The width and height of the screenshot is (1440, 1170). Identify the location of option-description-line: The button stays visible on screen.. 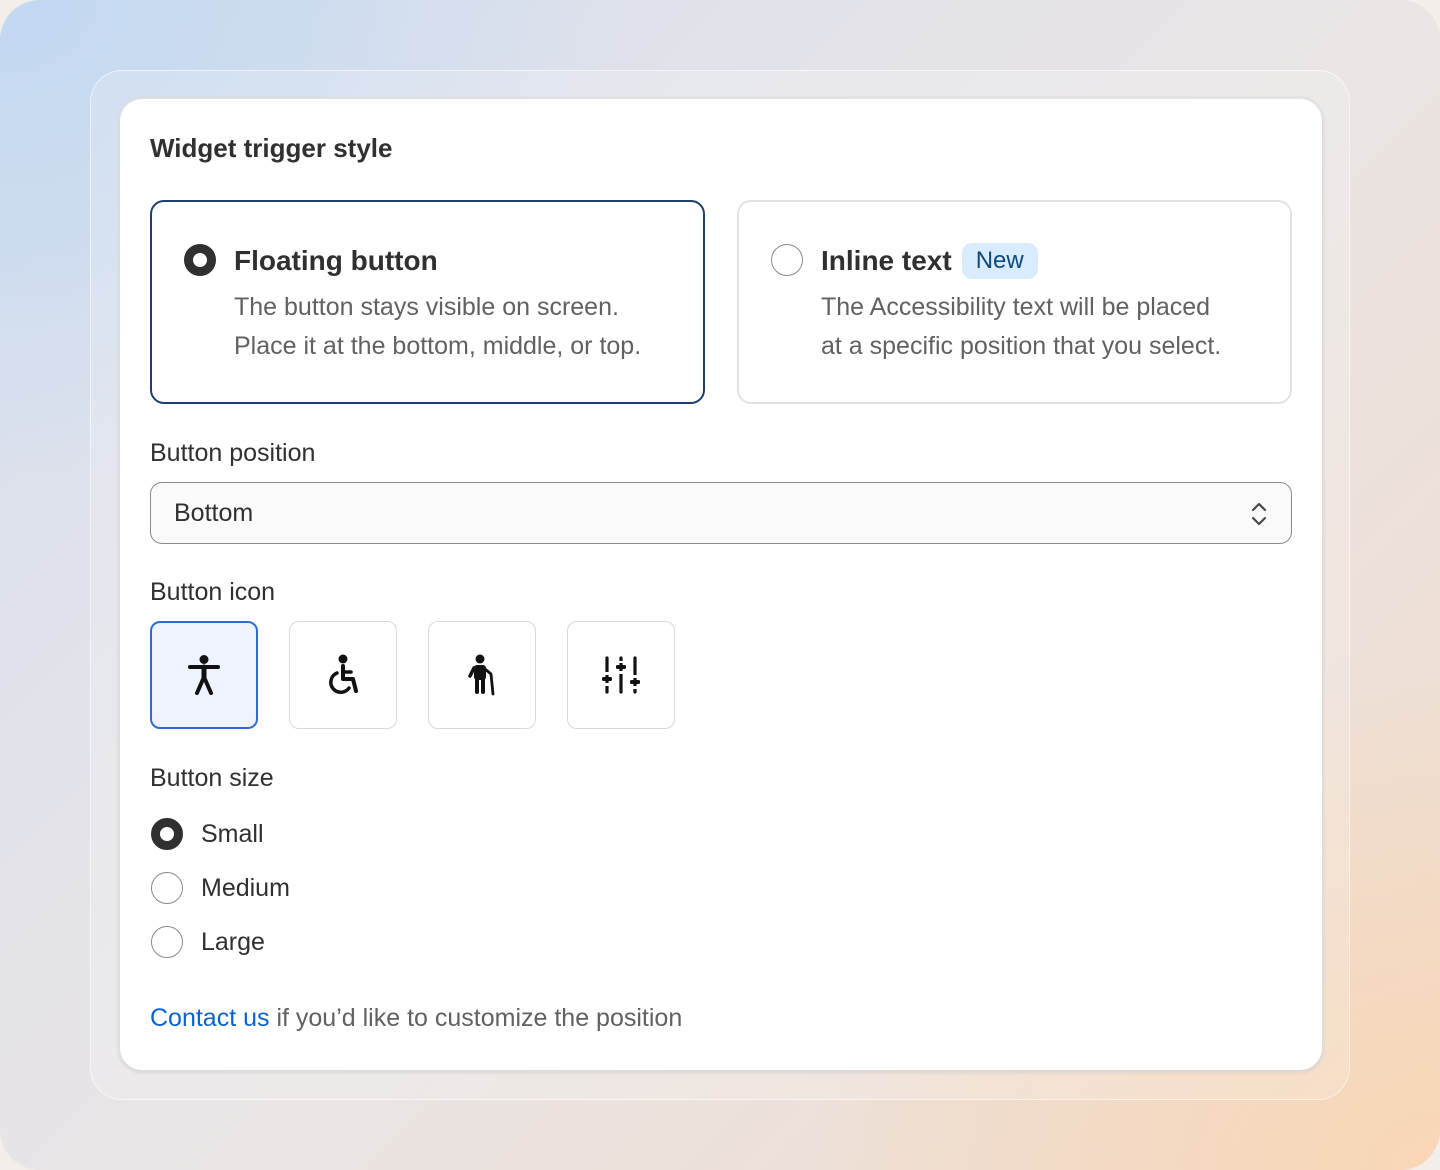
(426, 307).